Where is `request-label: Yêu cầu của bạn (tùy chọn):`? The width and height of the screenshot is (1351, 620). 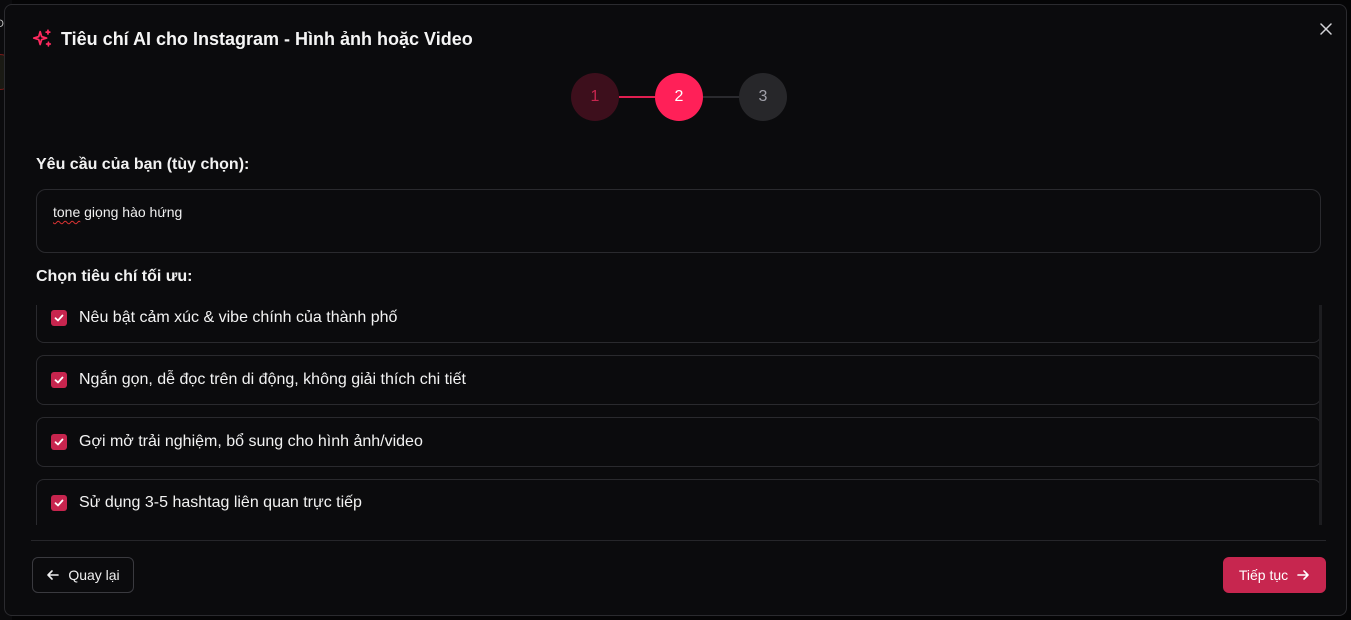 request-label: Yêu cầu của bạn (tùy chọn): is located at coordinates (143, 164).